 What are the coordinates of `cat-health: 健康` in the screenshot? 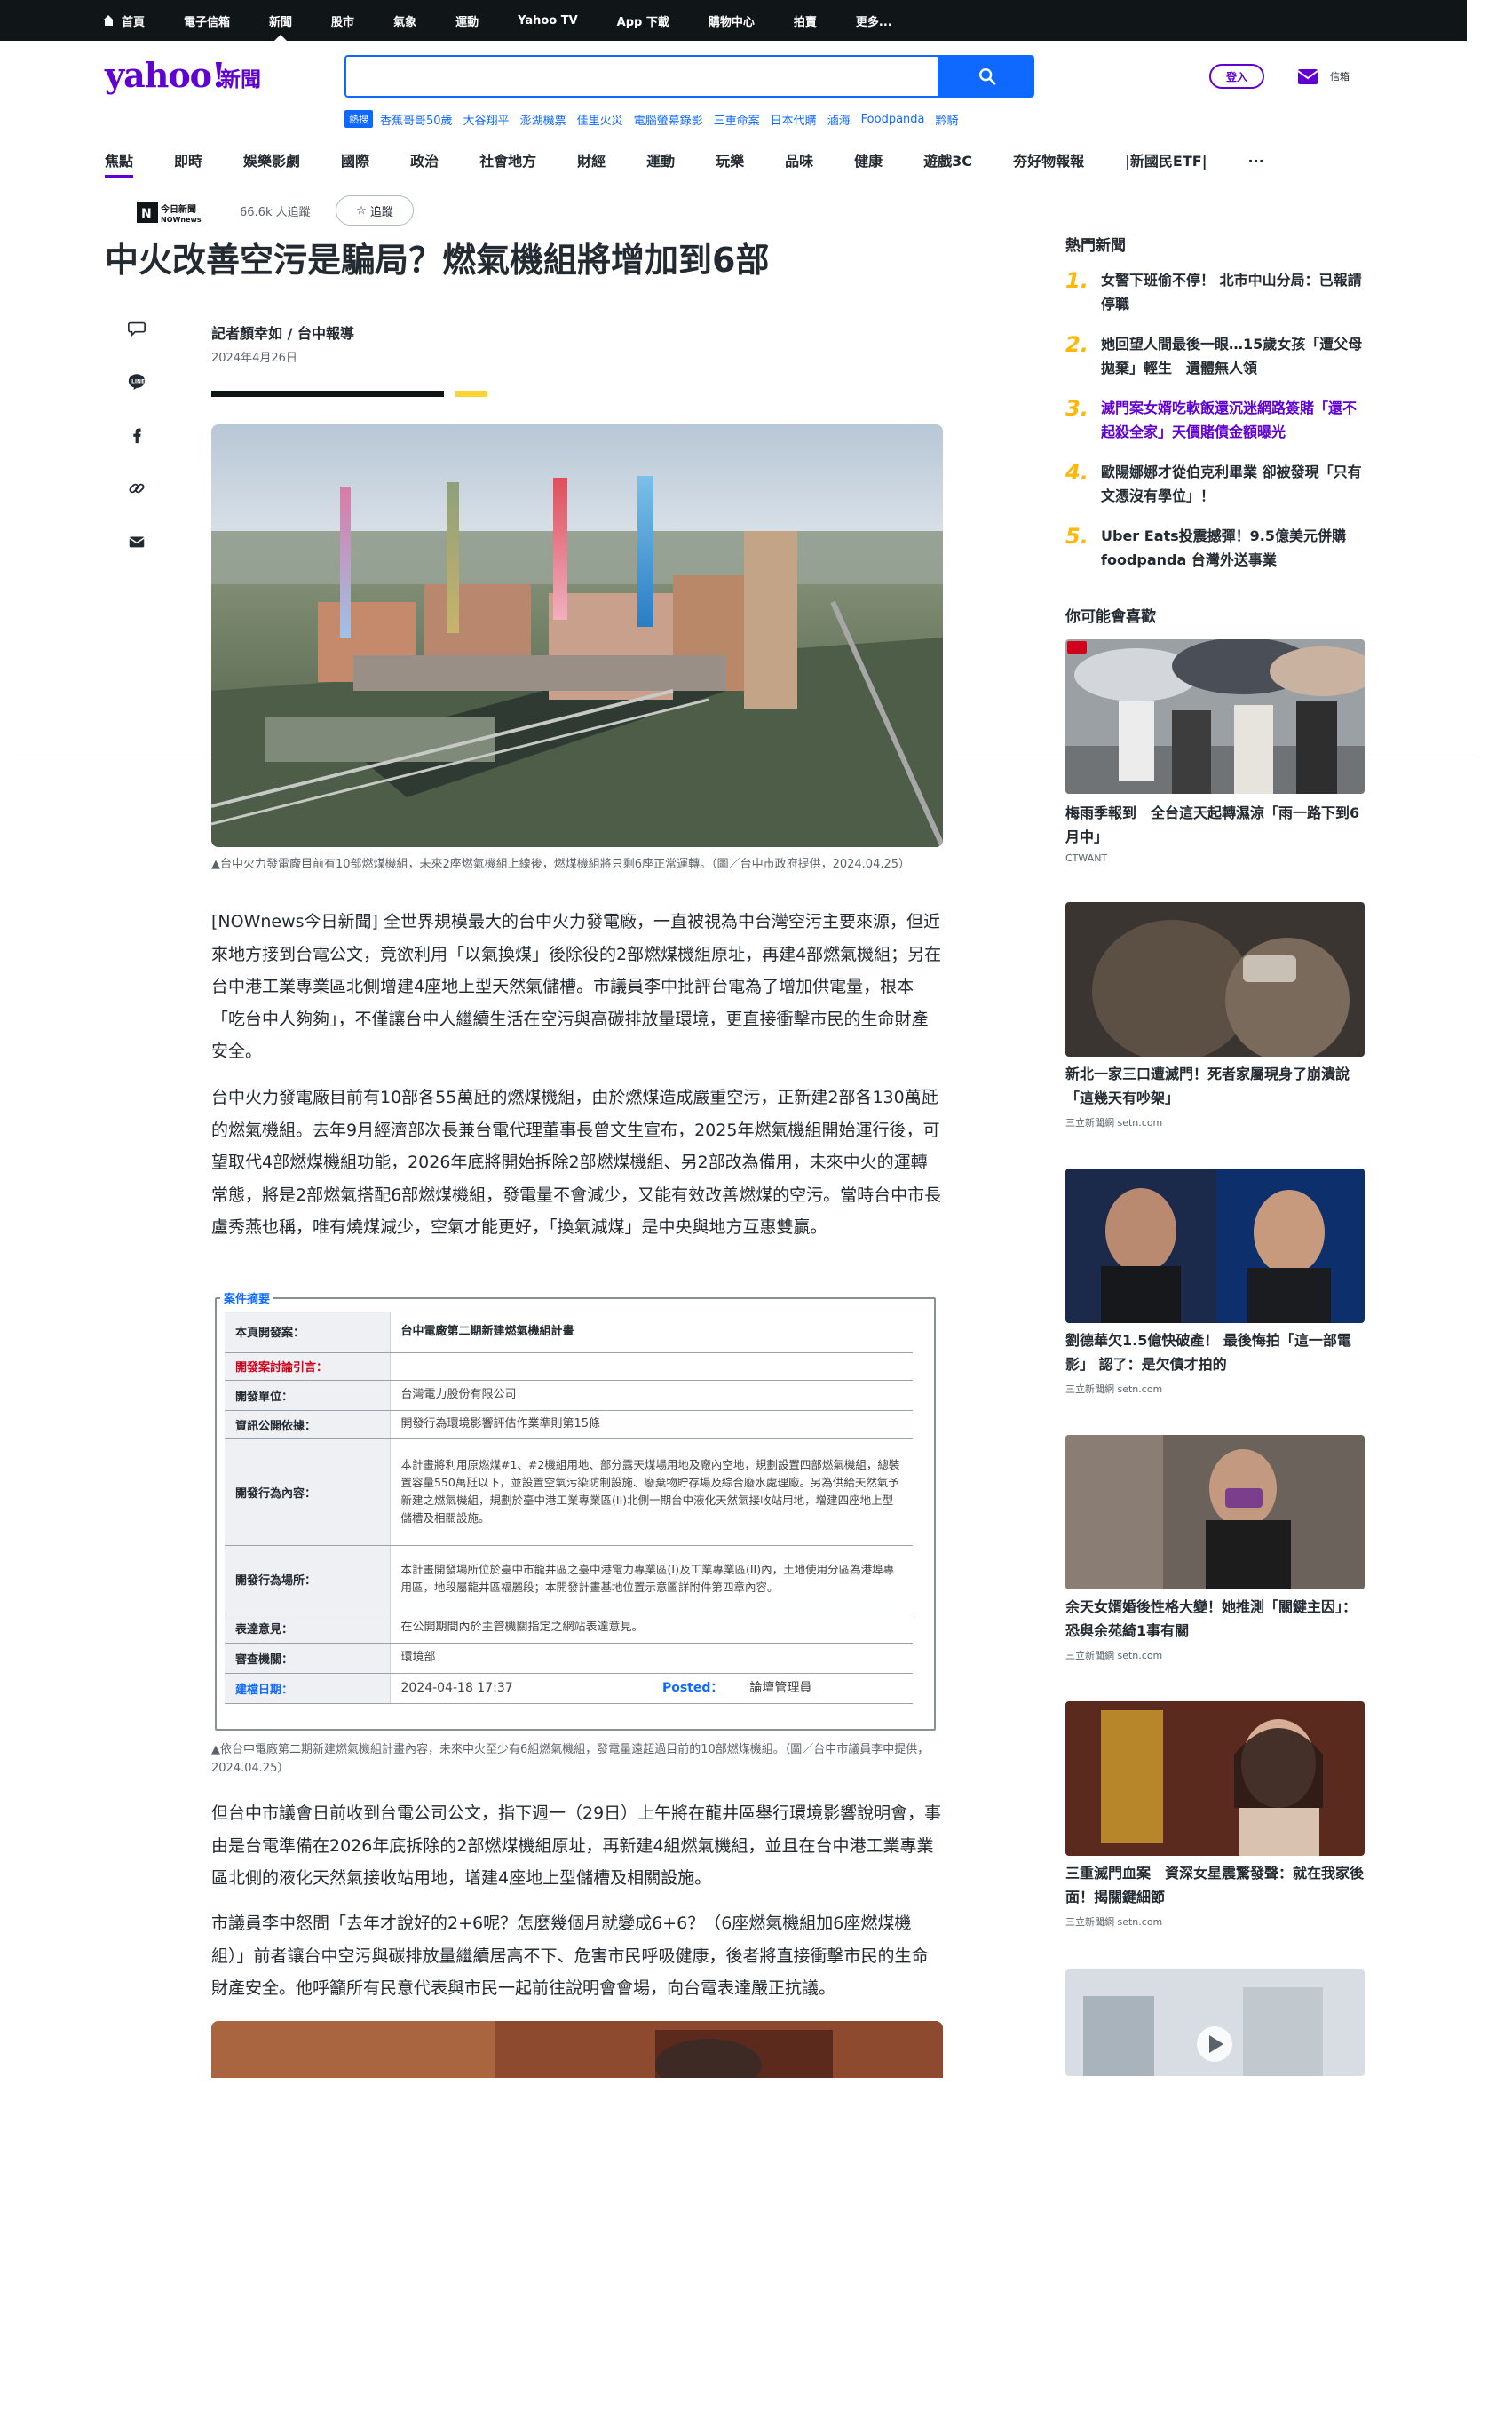 It's located at (869, 159).